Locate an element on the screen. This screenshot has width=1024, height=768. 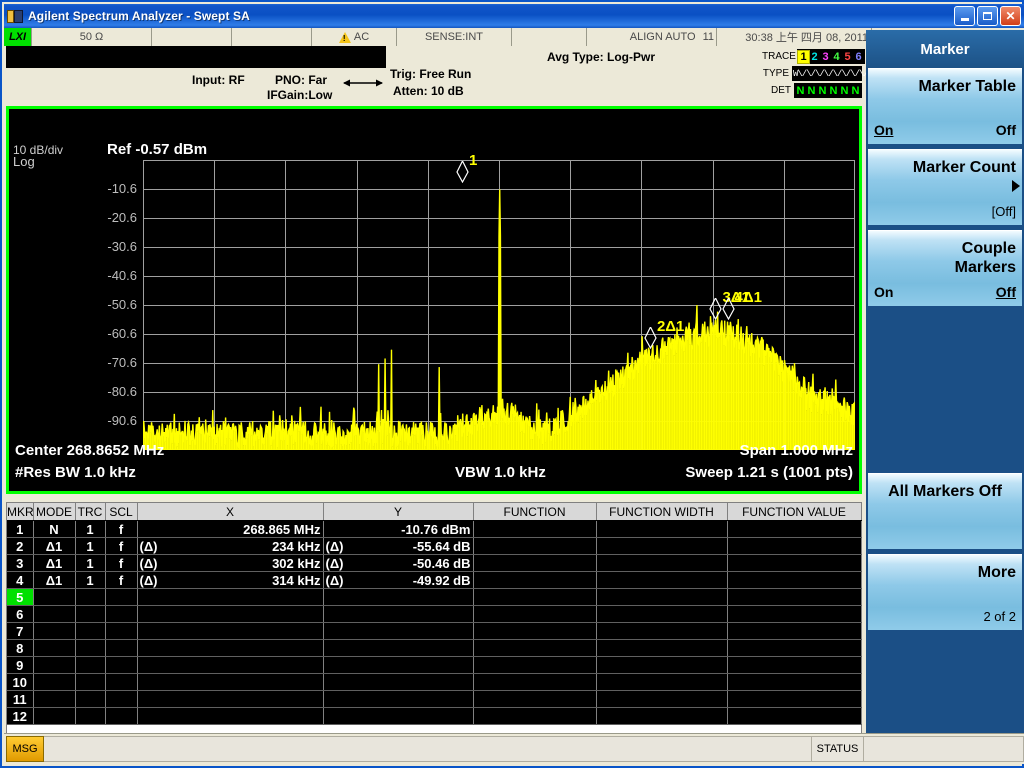
maximize-button is located at coordinates (987, 16).